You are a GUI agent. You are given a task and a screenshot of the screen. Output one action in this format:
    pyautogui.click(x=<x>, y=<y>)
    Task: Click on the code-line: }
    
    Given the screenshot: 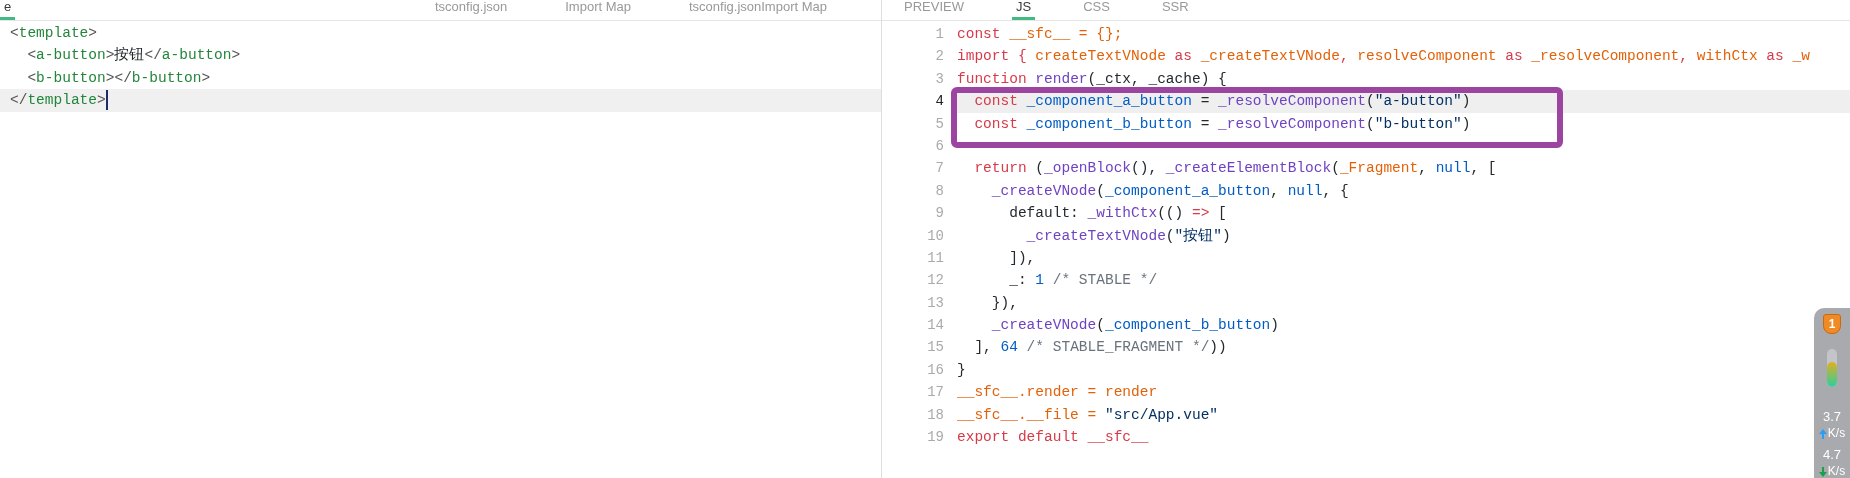 What is the action you would take?
    pyautogui.click(x=961, y=369)
    